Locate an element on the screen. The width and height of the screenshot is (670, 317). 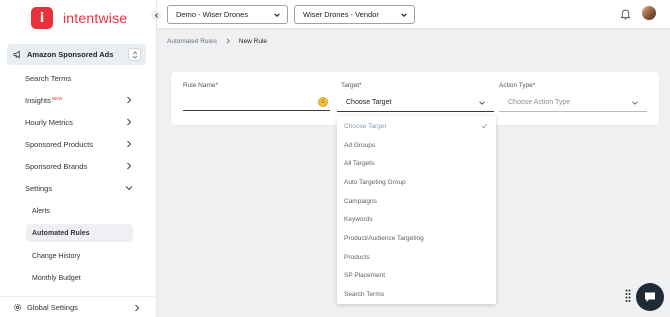
action-type-label: Action Type* is located at coordinates (517, 85).